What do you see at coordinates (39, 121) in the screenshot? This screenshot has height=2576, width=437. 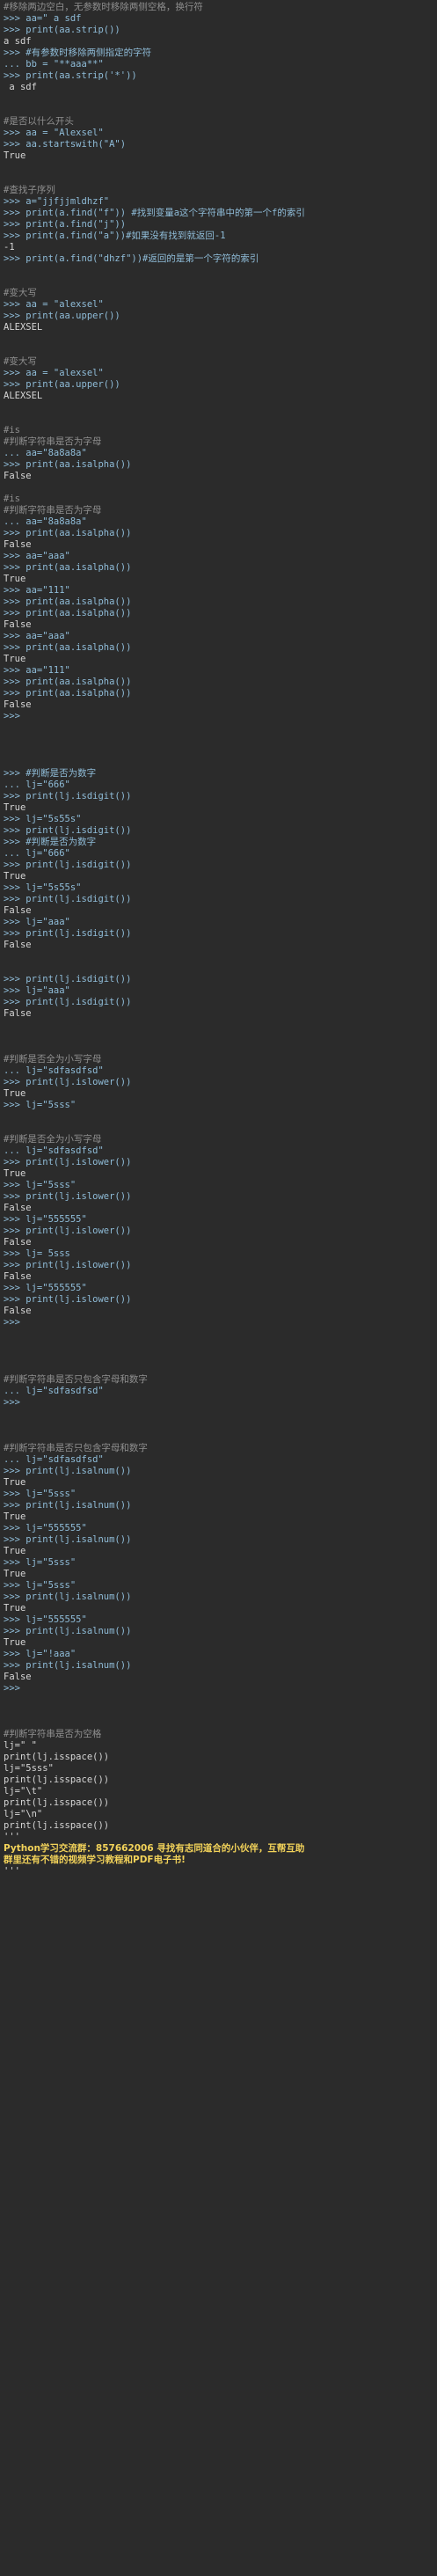 I see `console-line: #是否以什么开头` at bounding box center [39, 121].